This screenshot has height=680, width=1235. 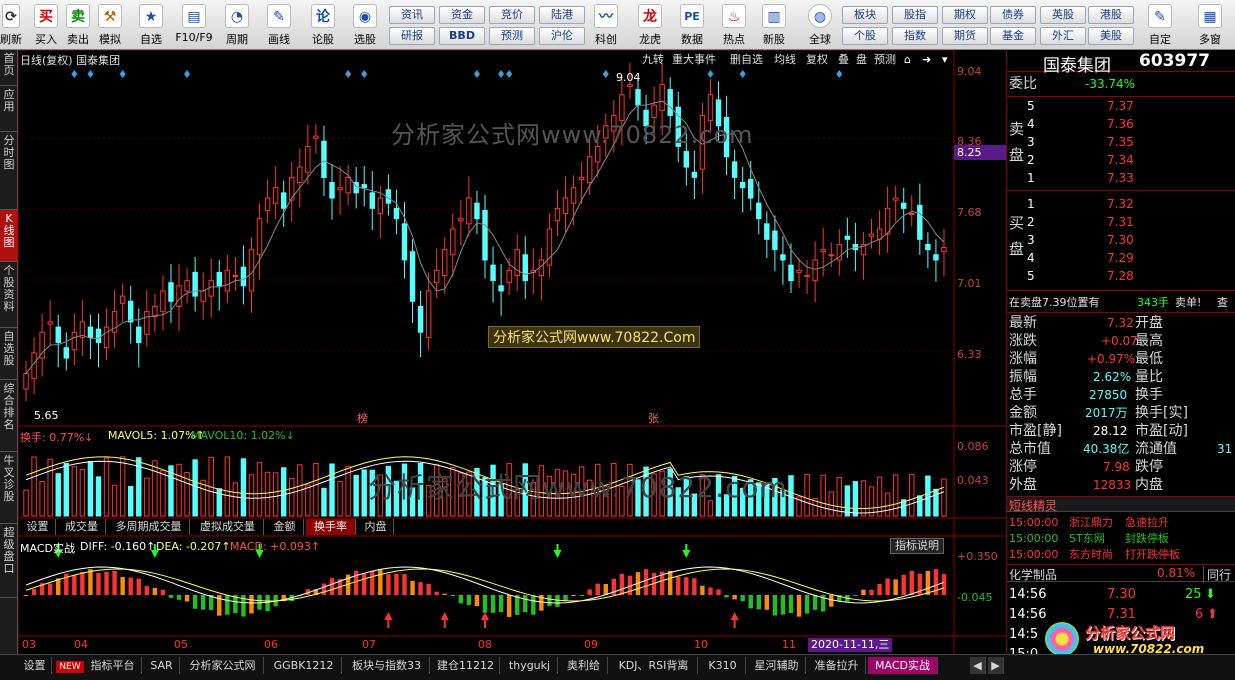 What do you see at coordinates (885, 60) in the screenshot?
I see `control-forecast: 预测` at bounding box center [885, 60].